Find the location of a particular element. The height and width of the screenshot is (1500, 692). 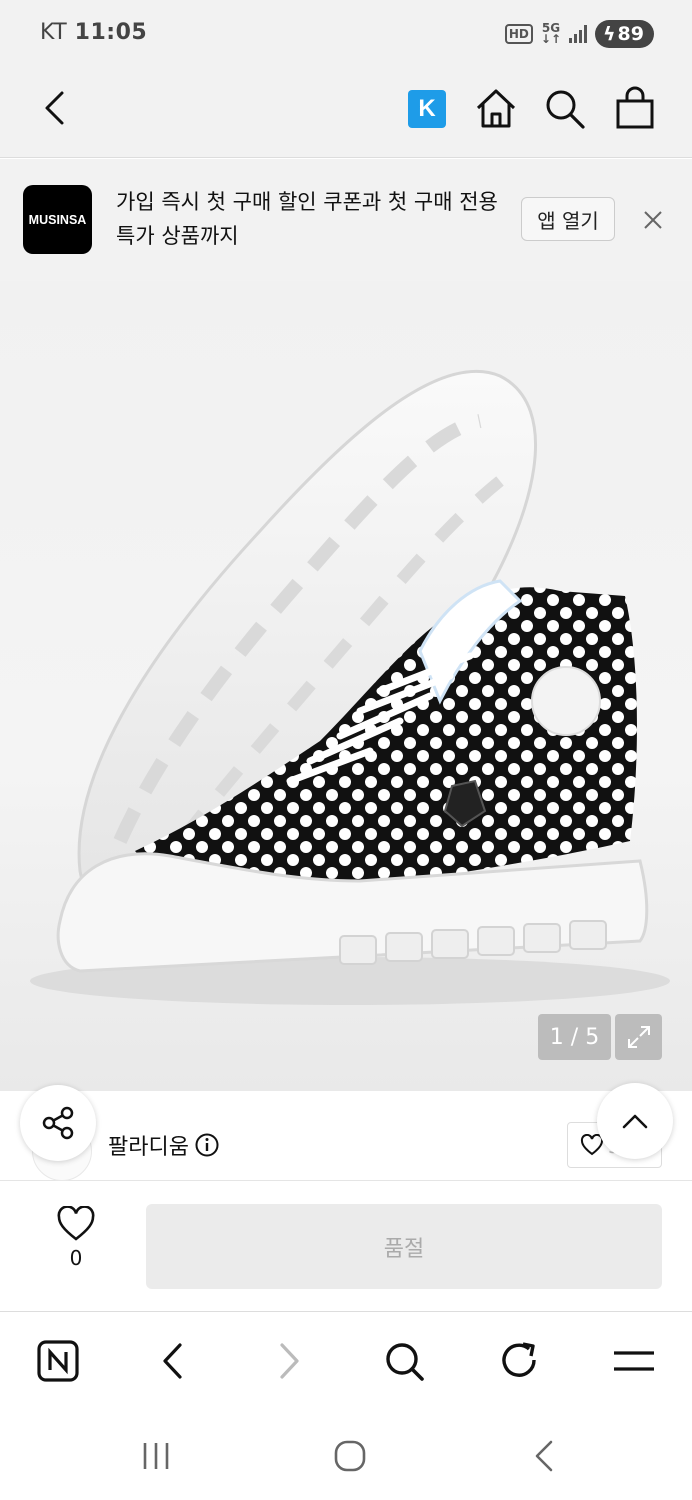

browser-menu-button is located at coordinates (634, 1361).